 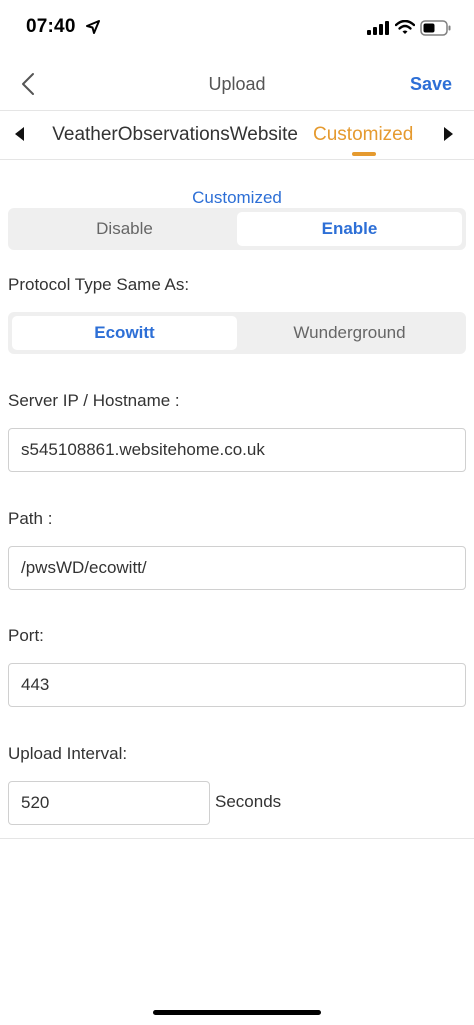 I want to click on triangle-left-icon, so click(x=20, y=134).